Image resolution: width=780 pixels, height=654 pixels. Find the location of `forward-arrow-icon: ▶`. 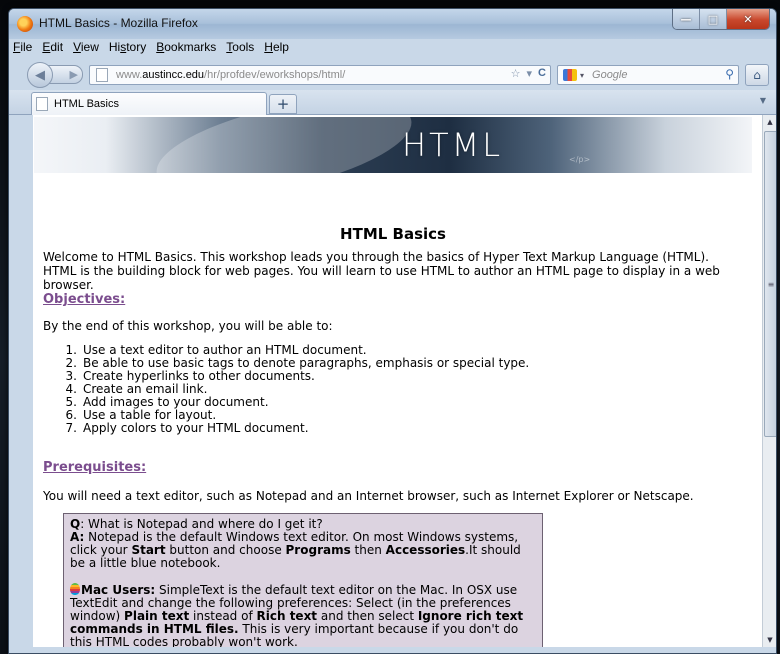

forward-arrow-icon: ▶ is located at coordinates (73, 74).